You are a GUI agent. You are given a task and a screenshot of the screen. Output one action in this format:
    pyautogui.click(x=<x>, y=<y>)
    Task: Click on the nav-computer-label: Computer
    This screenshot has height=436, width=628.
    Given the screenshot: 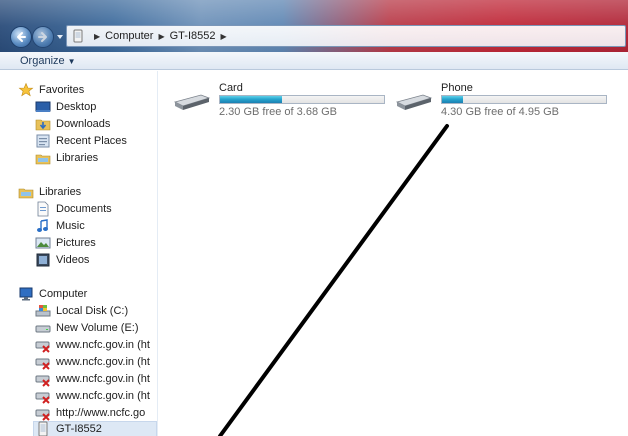 What is the action you would take?
    pyautogui.click(x=63, y=294)
    